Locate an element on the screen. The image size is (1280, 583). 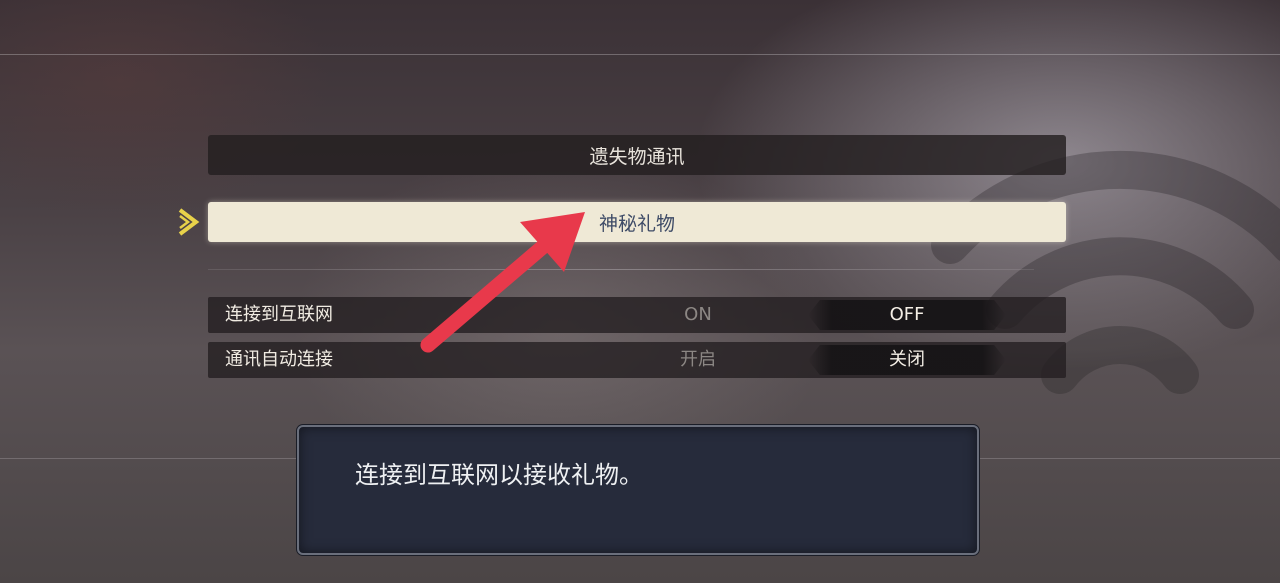
internet-off-option: OFF is located at coordinates (907, 315).